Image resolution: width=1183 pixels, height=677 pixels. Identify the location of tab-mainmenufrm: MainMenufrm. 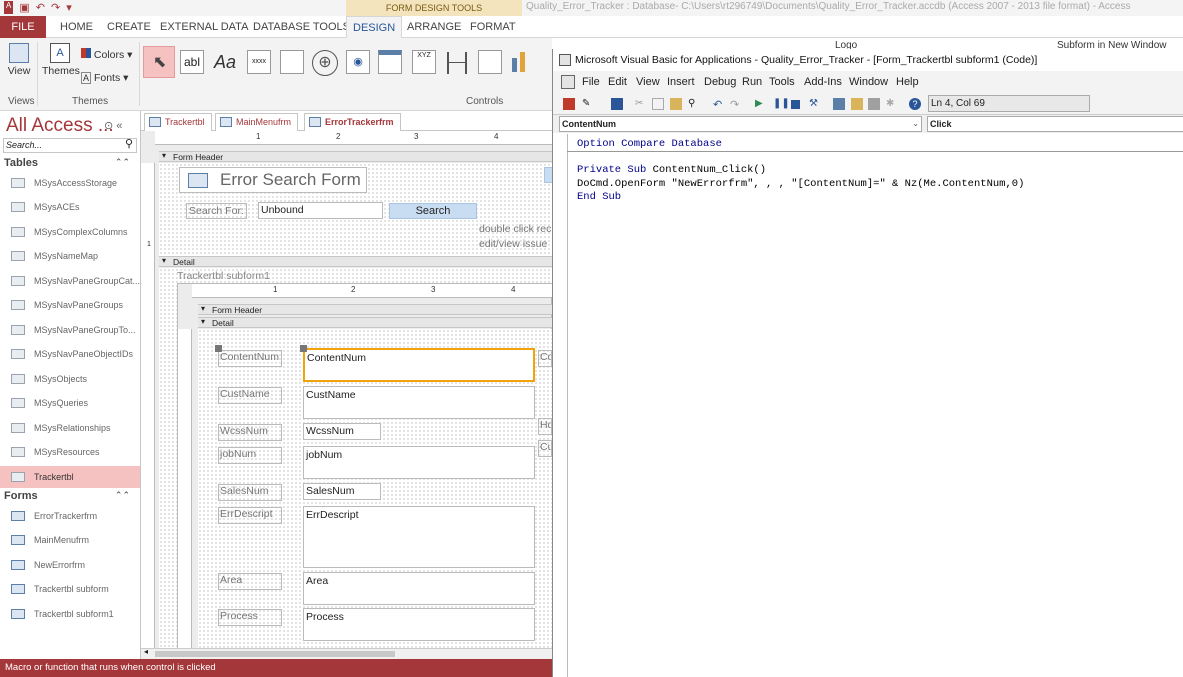
(257, 122).